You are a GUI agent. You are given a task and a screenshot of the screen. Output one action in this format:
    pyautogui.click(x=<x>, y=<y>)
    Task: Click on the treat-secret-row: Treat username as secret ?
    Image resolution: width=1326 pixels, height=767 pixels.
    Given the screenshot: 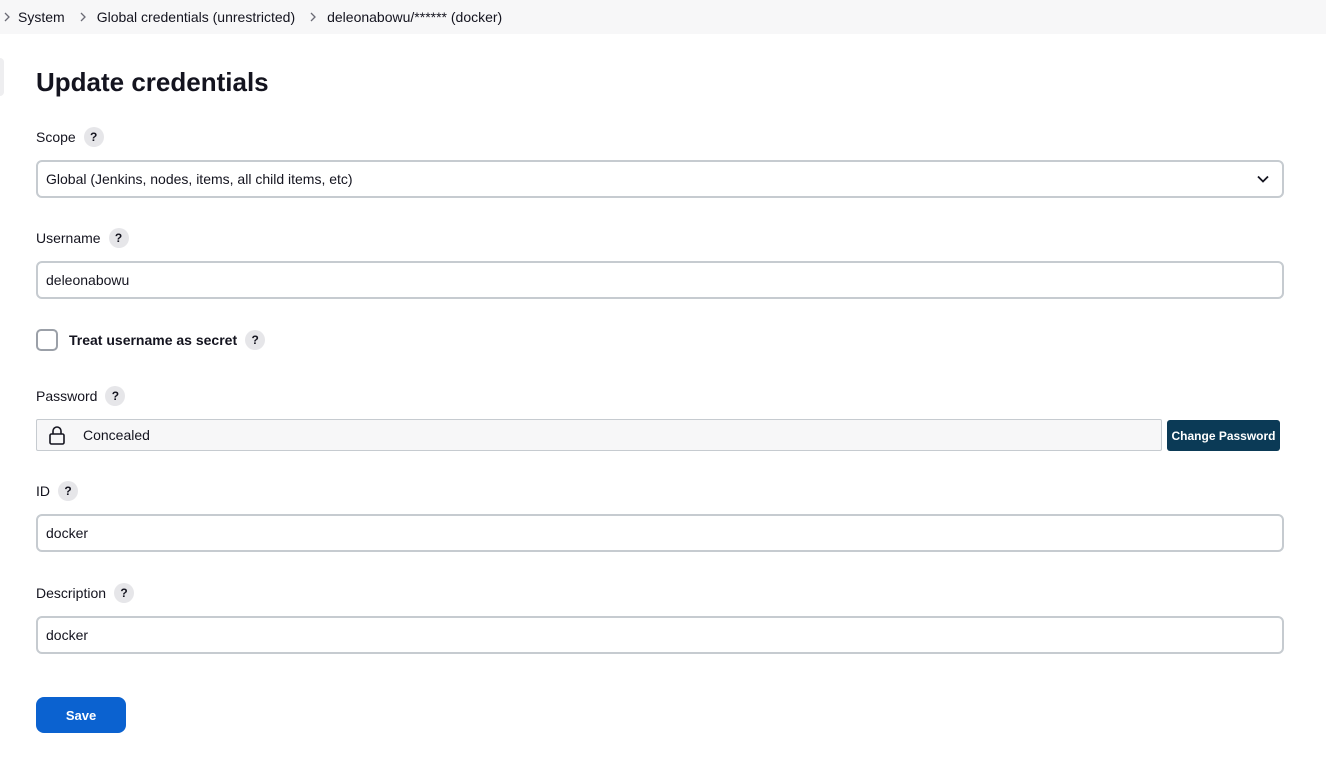 What is the action you would take?
    pyautogui.click(x=151, y=340)
    